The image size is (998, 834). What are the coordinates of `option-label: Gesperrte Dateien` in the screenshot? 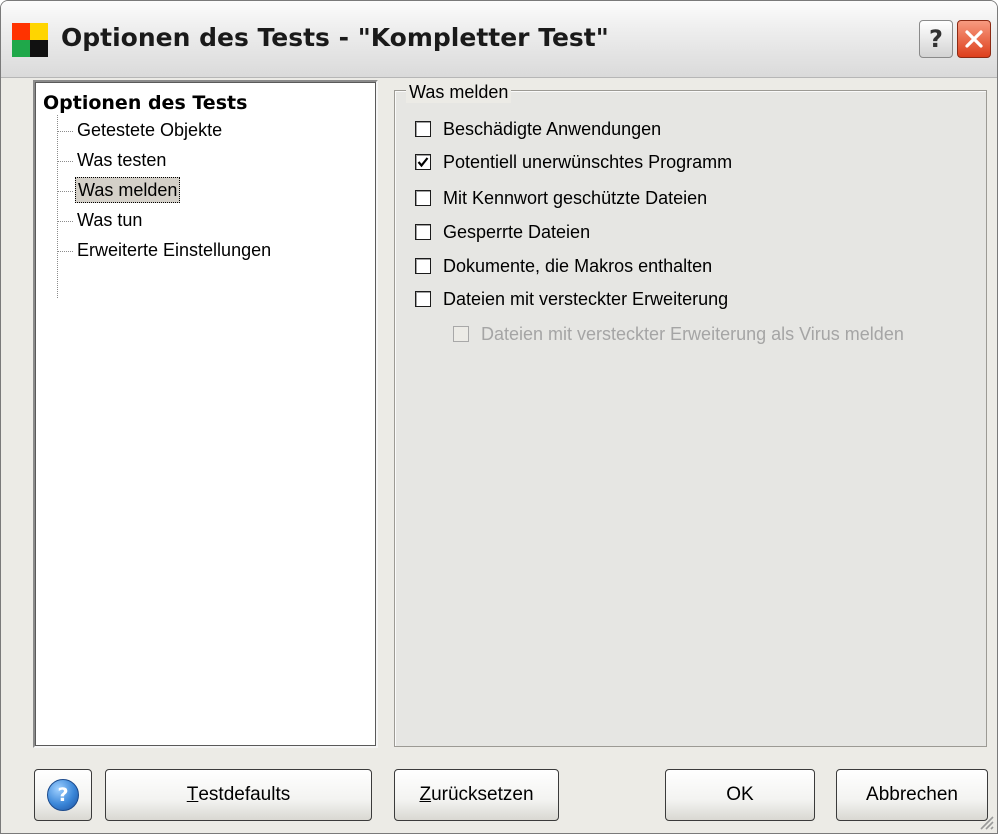 It's located at (516, 232).